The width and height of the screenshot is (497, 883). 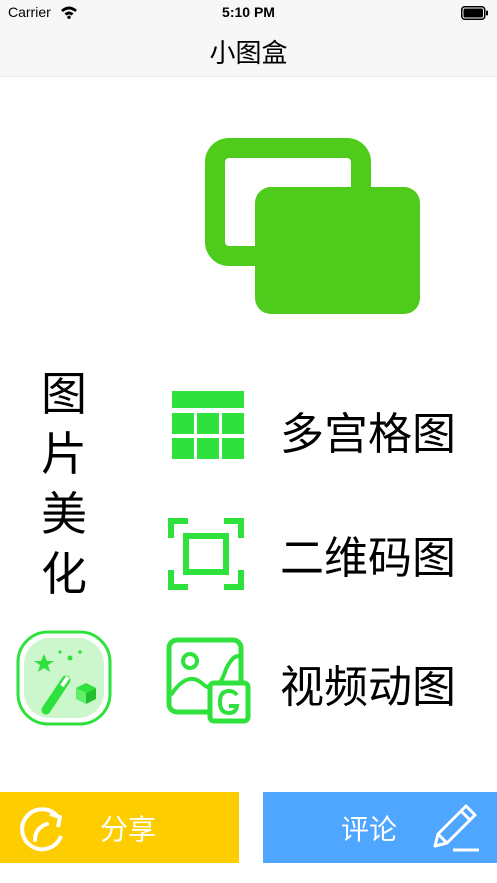 What do you see at coordinates (368, 558) in the screenshot?
I see `menu-item-label: 二维码图` at bounding box center [368, 558].